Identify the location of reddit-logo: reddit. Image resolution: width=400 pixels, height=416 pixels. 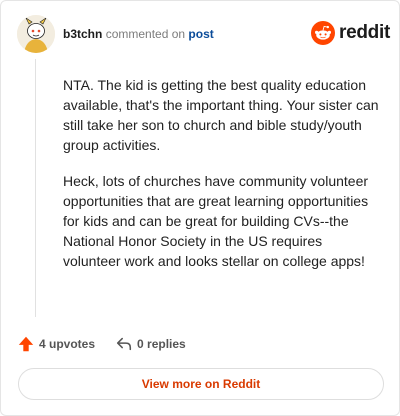
(350, 33).